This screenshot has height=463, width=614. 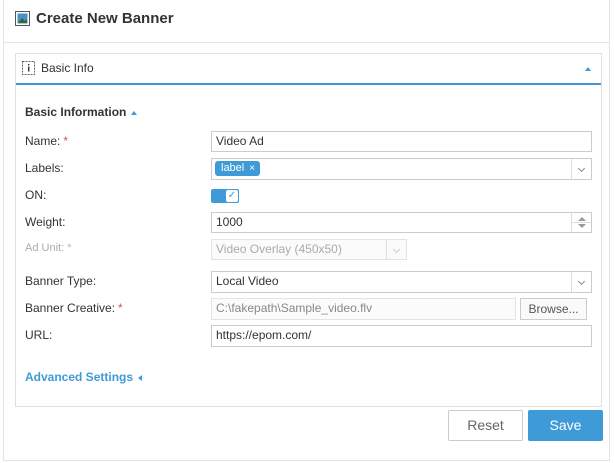 I want to click on section-title-label: Basic Information, so click(x=76, y=112).